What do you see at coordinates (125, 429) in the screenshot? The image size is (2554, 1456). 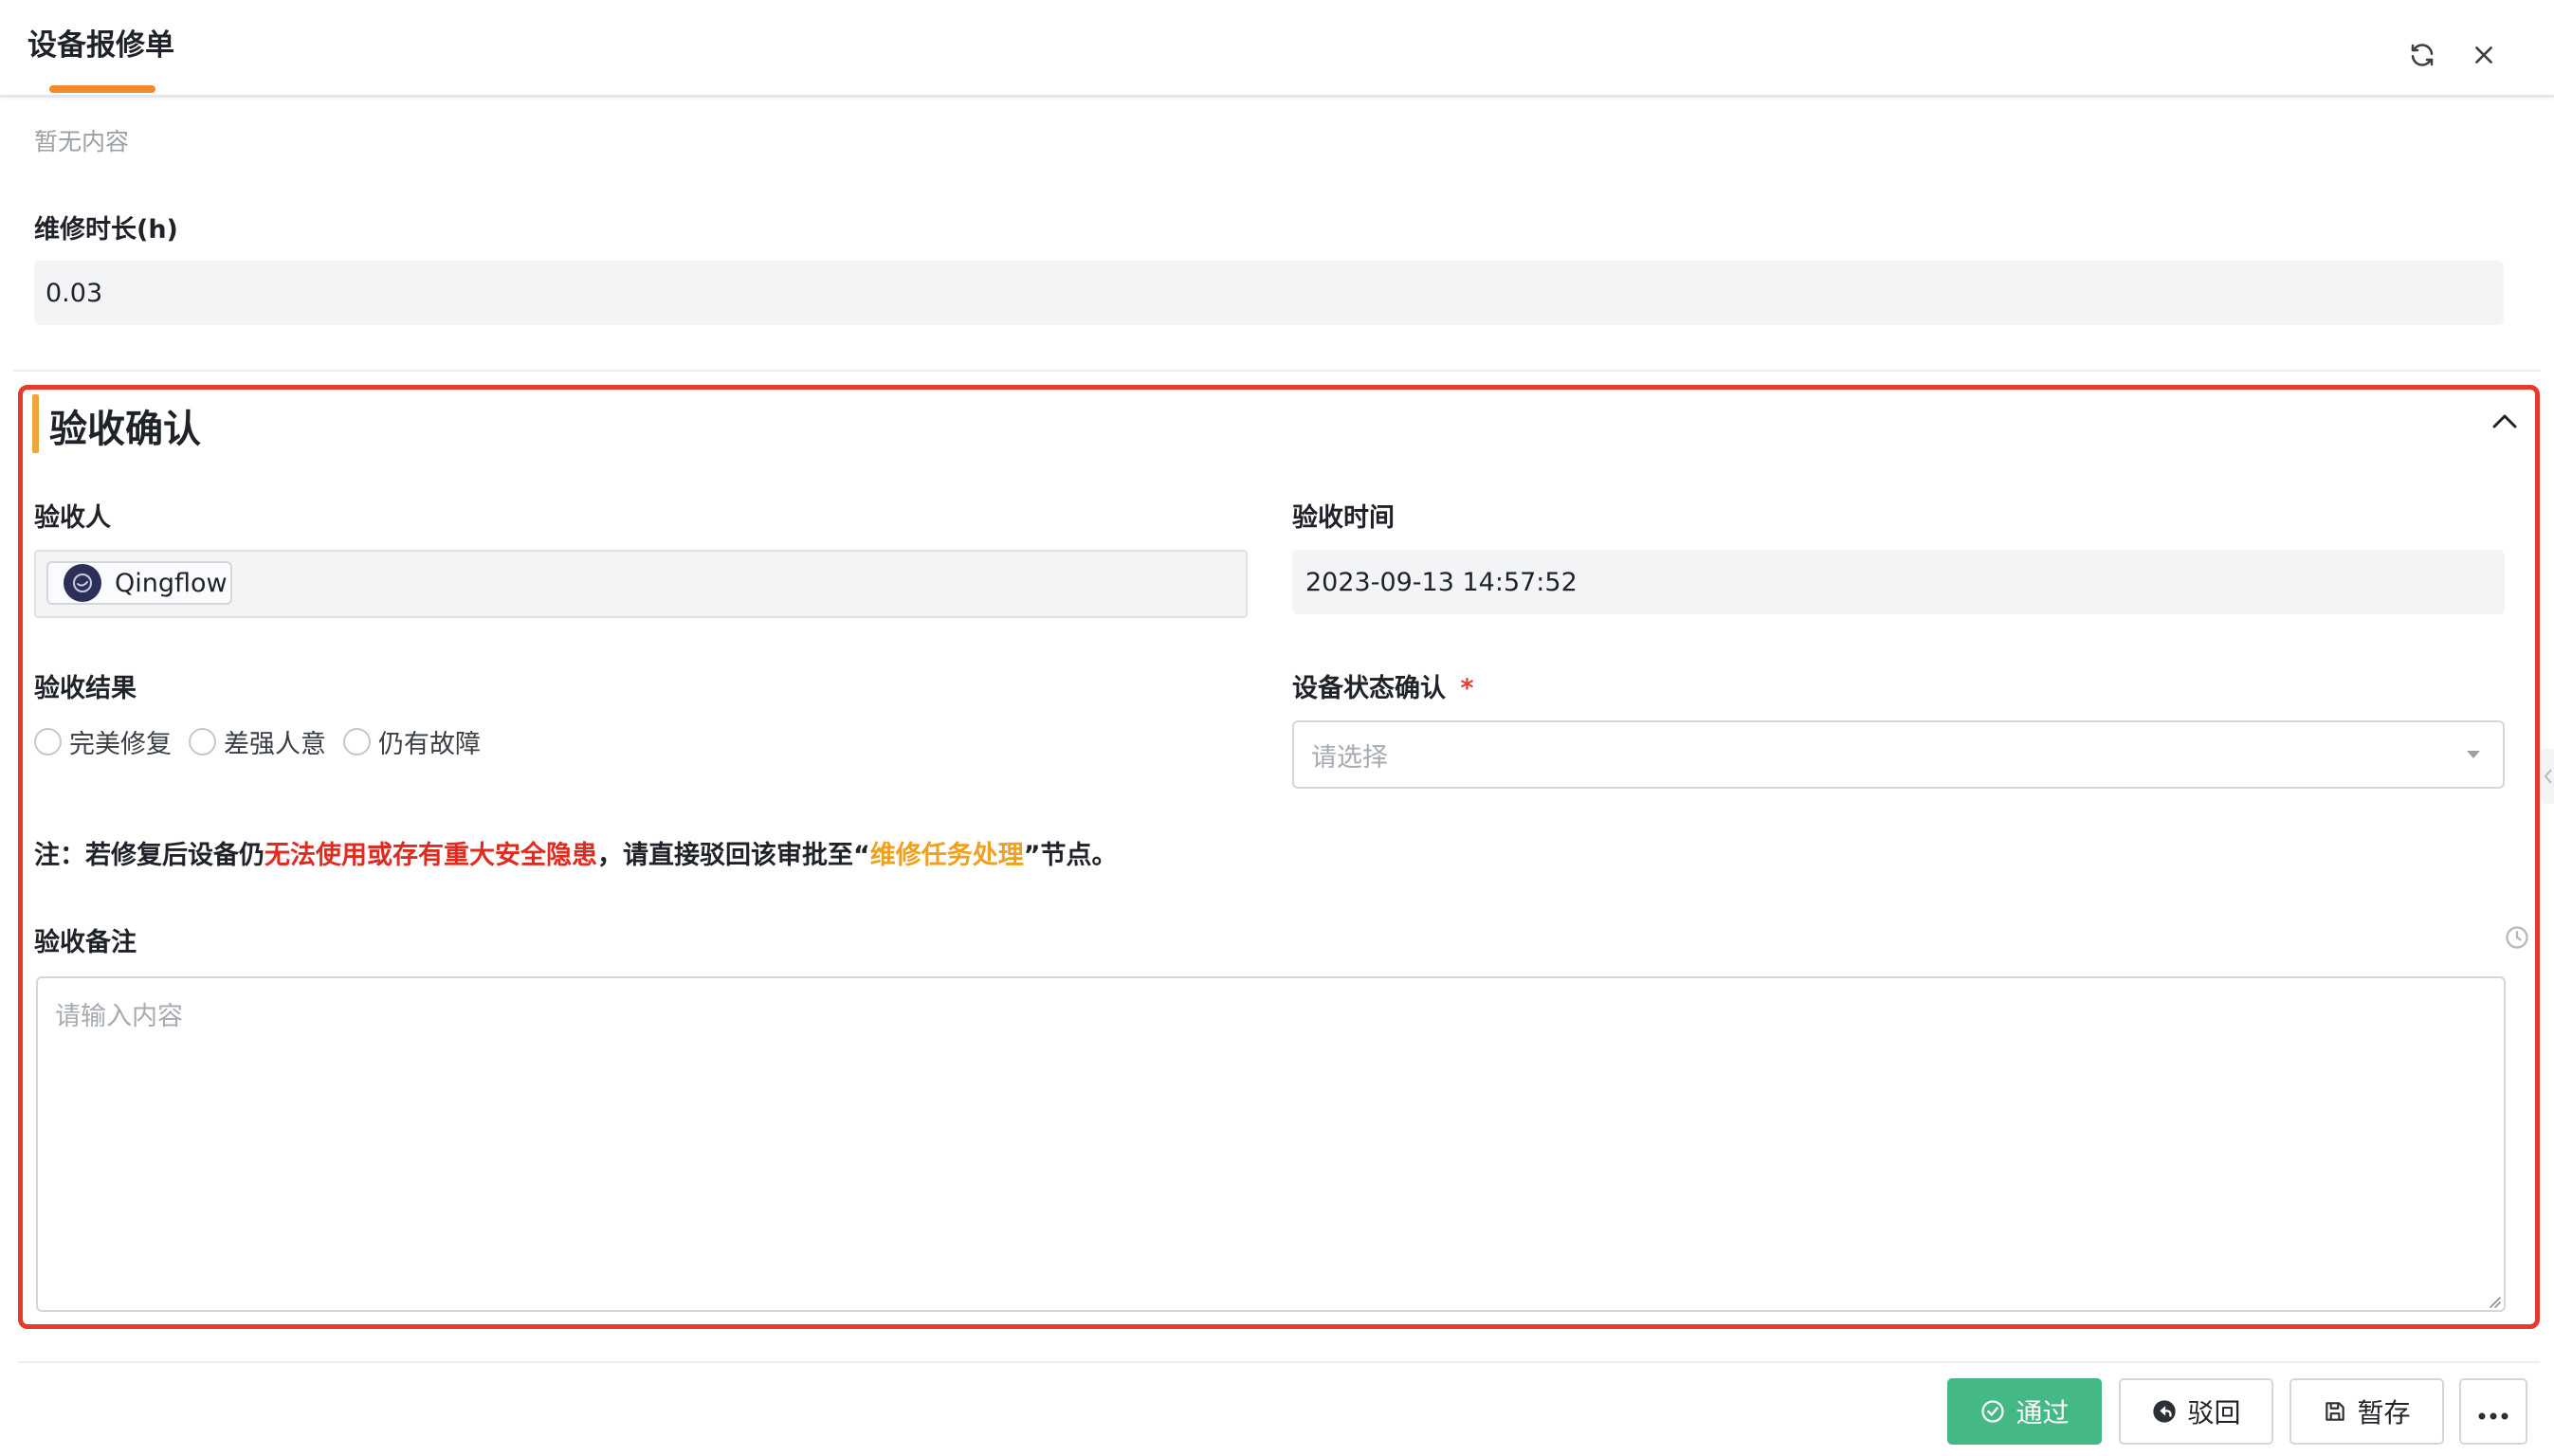 I see `section-title: 验收确认` at bounding box center [125, 429].